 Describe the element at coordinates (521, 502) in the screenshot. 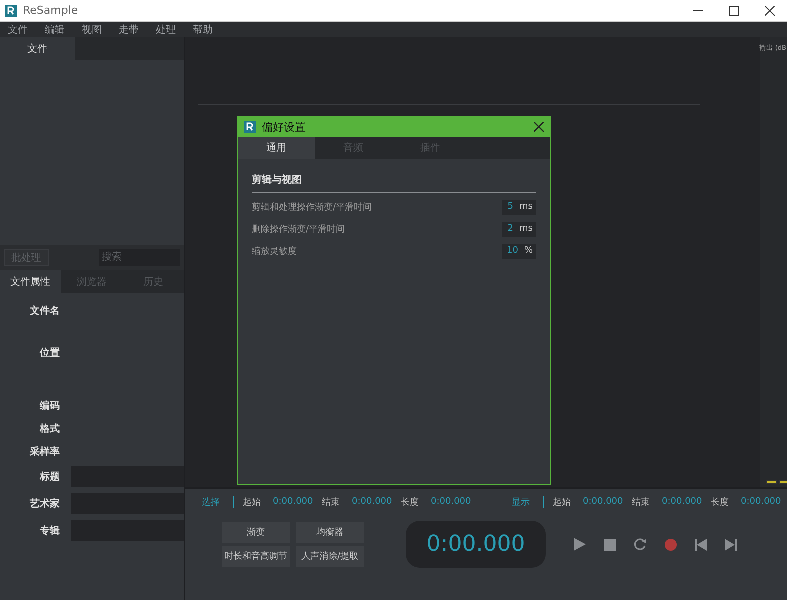

I see `time-group-label: 显示` at that location.